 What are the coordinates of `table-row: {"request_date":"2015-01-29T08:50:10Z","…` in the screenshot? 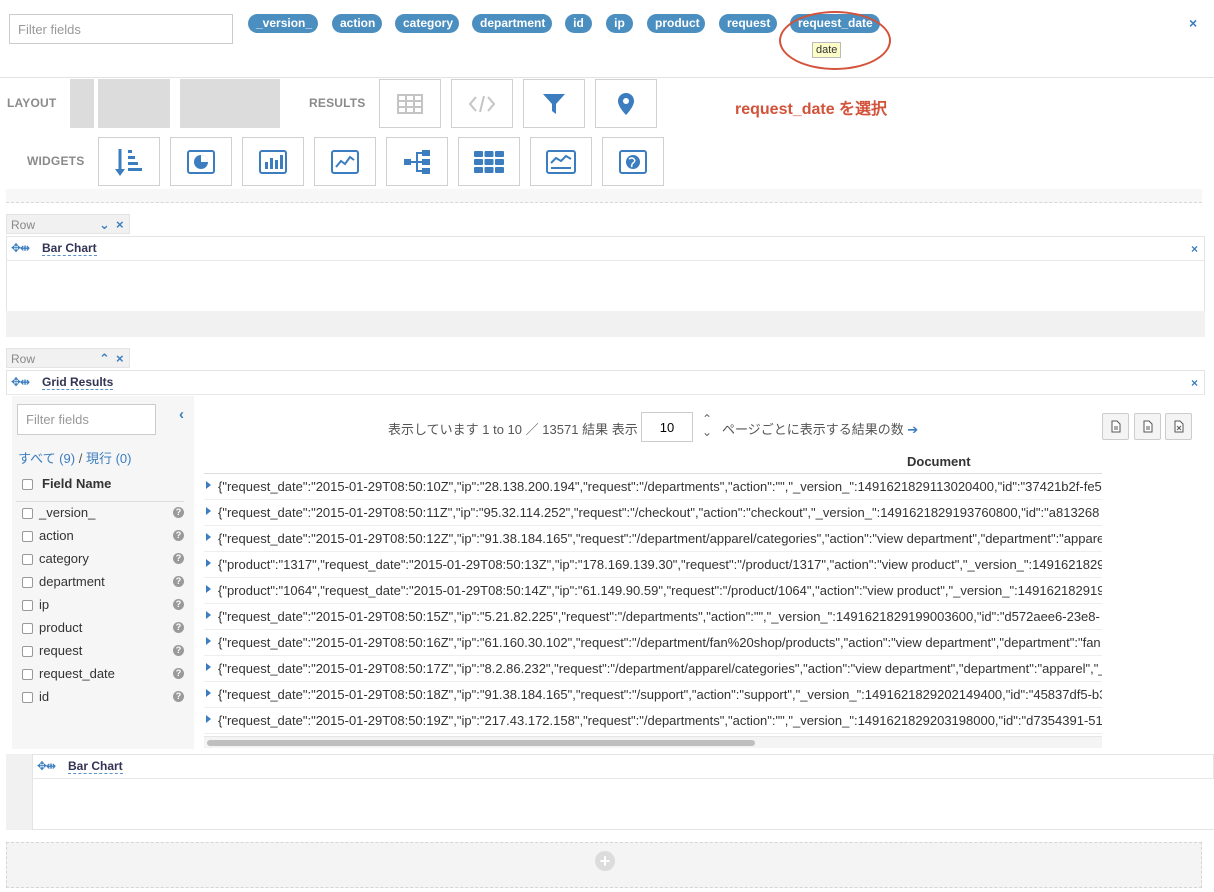 It's located at (653, 487).